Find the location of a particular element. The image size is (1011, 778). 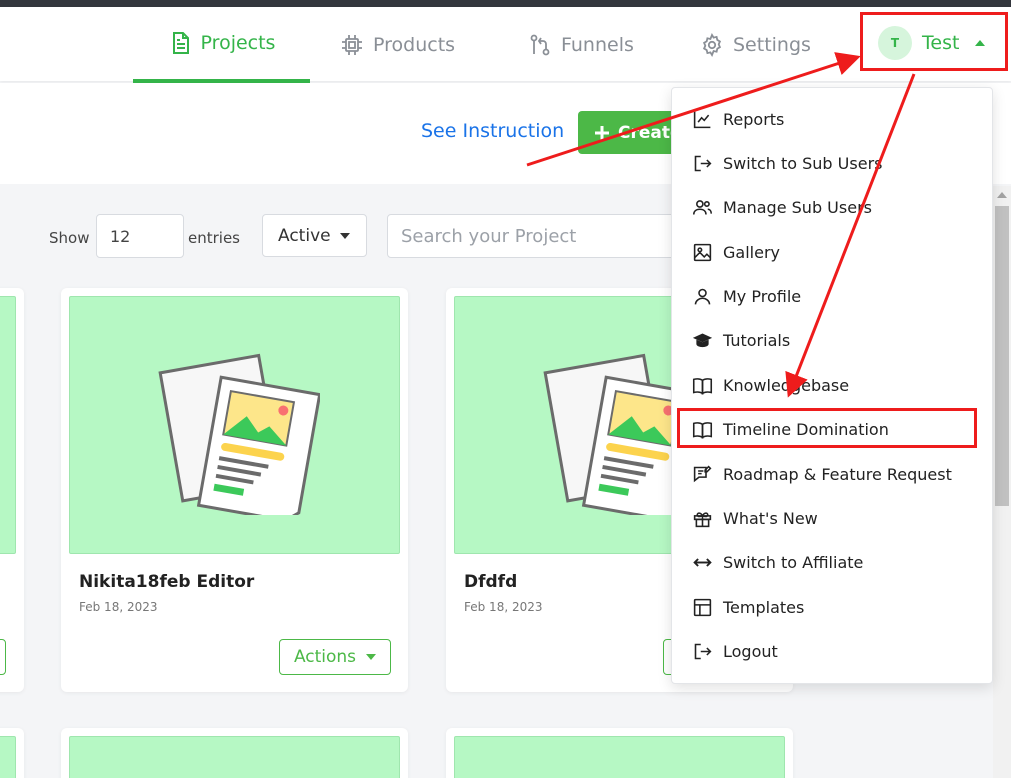

page-scrollbar is located at coordinates (1002, 482).